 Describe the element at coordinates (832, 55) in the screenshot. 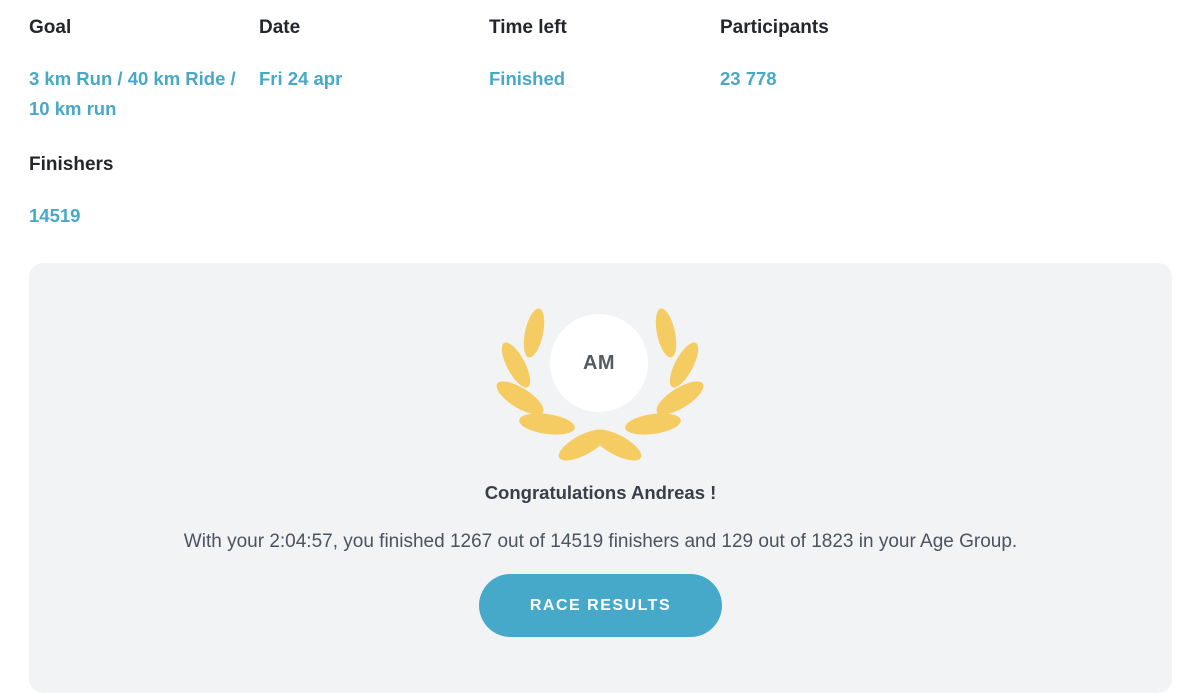

I see `stat-participants: Participants 23 778` at that location.